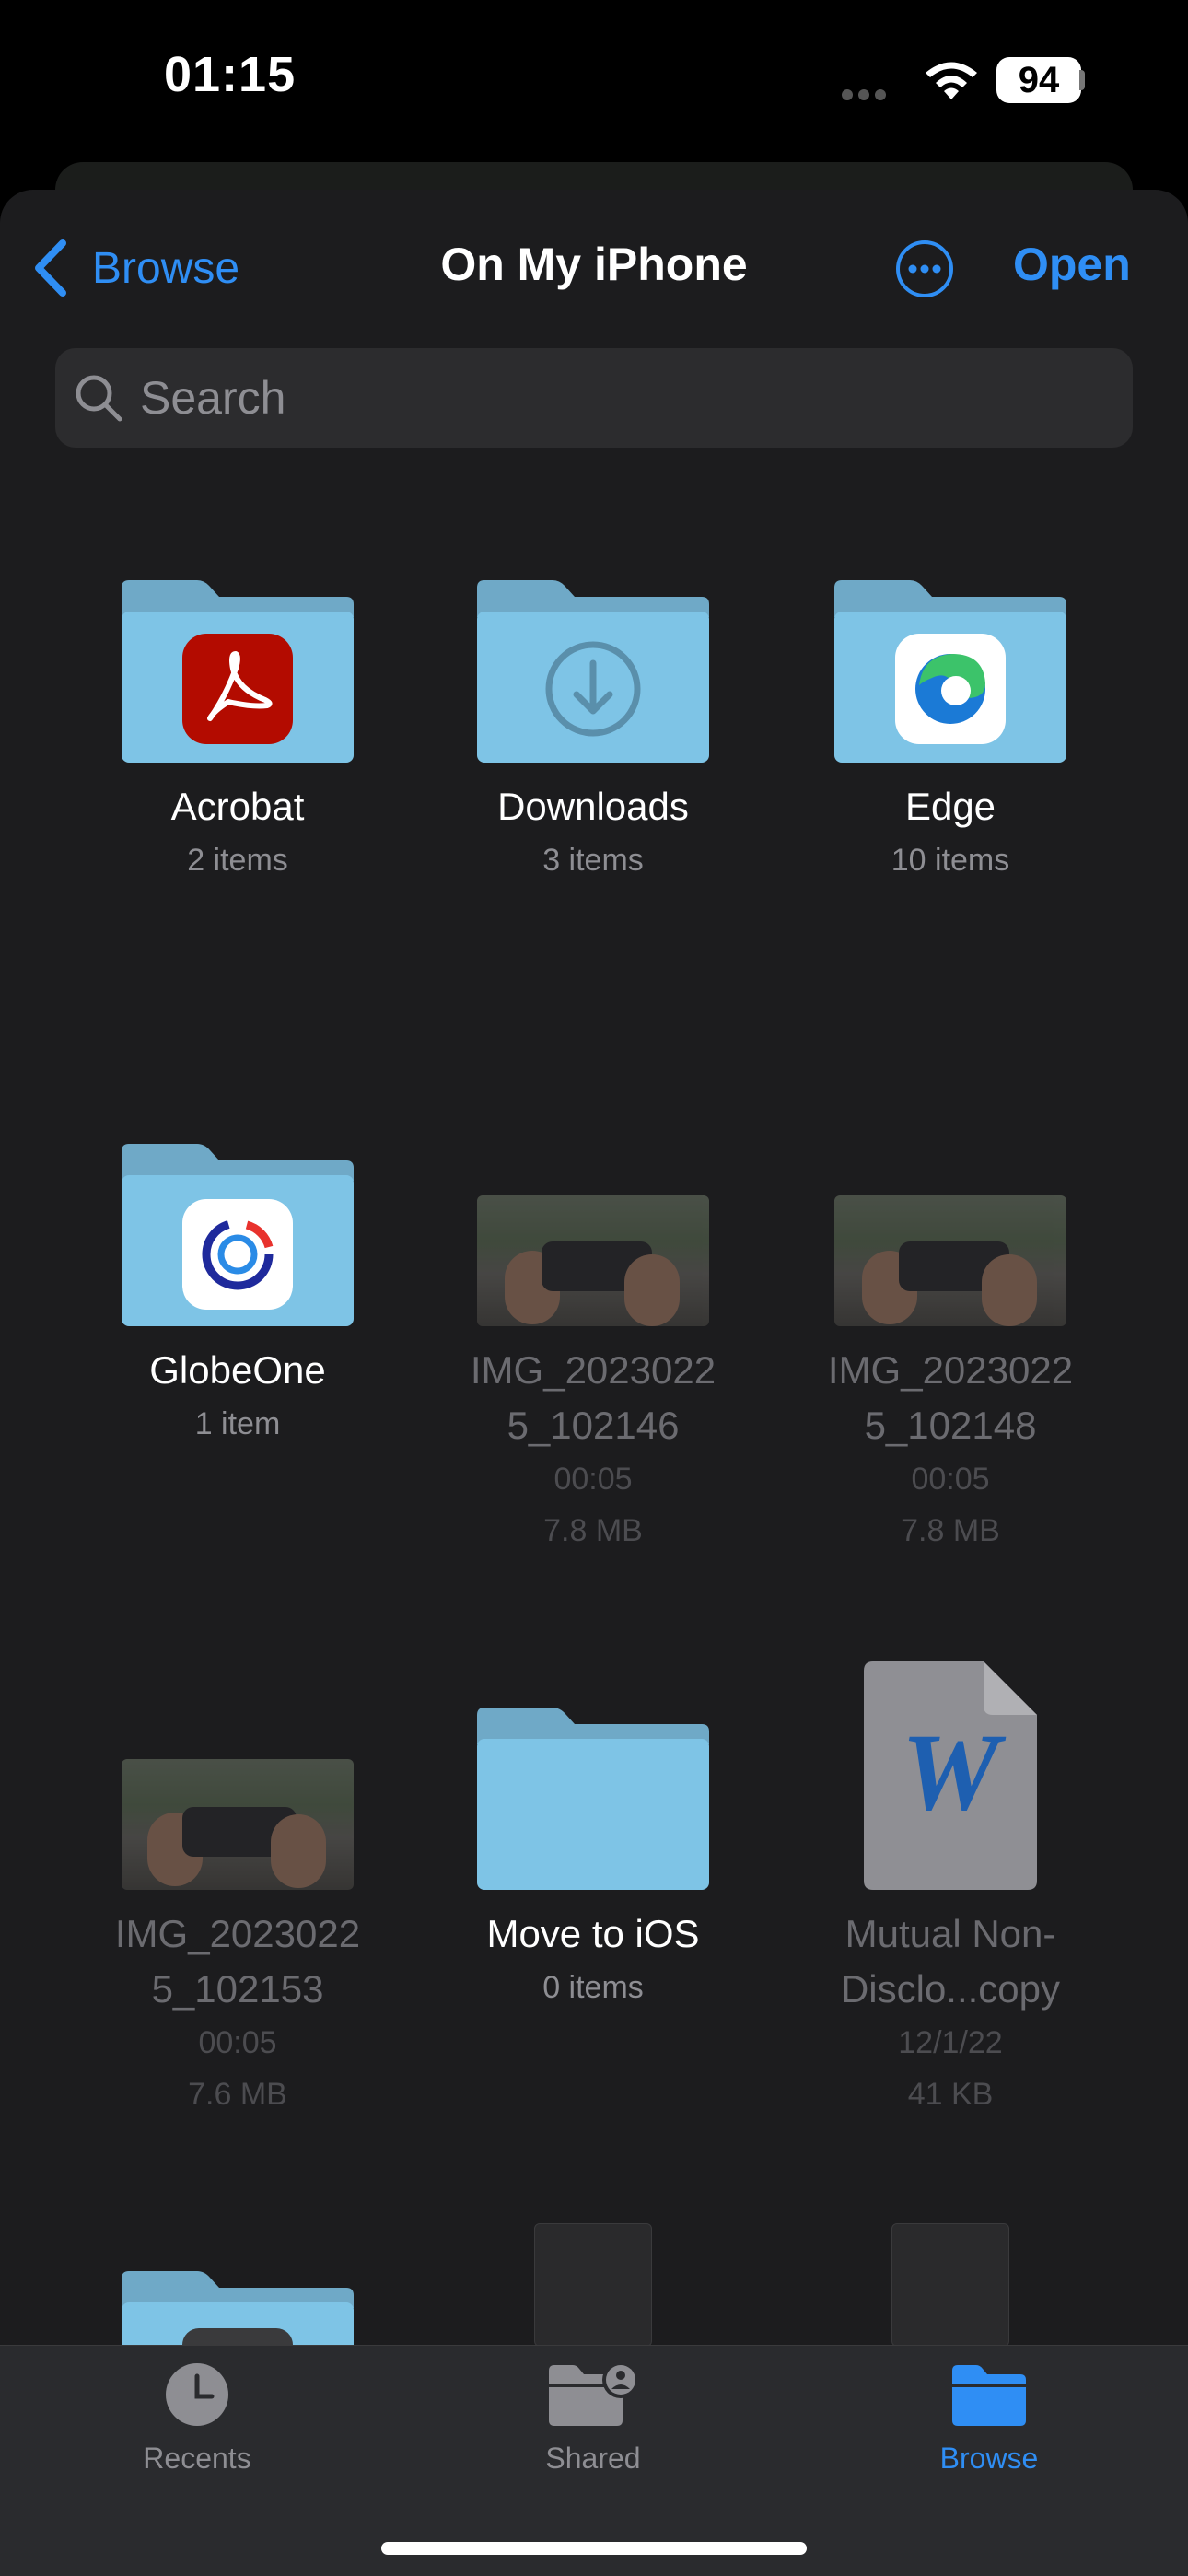 The image size is (1188, 2576). What do you see at coordinates (950, 1449) in the screenshot?
I see `video-102148-label: IMG_2023022 5_102148 00:05 7.8 MB` at bounding box center [950, 1449].